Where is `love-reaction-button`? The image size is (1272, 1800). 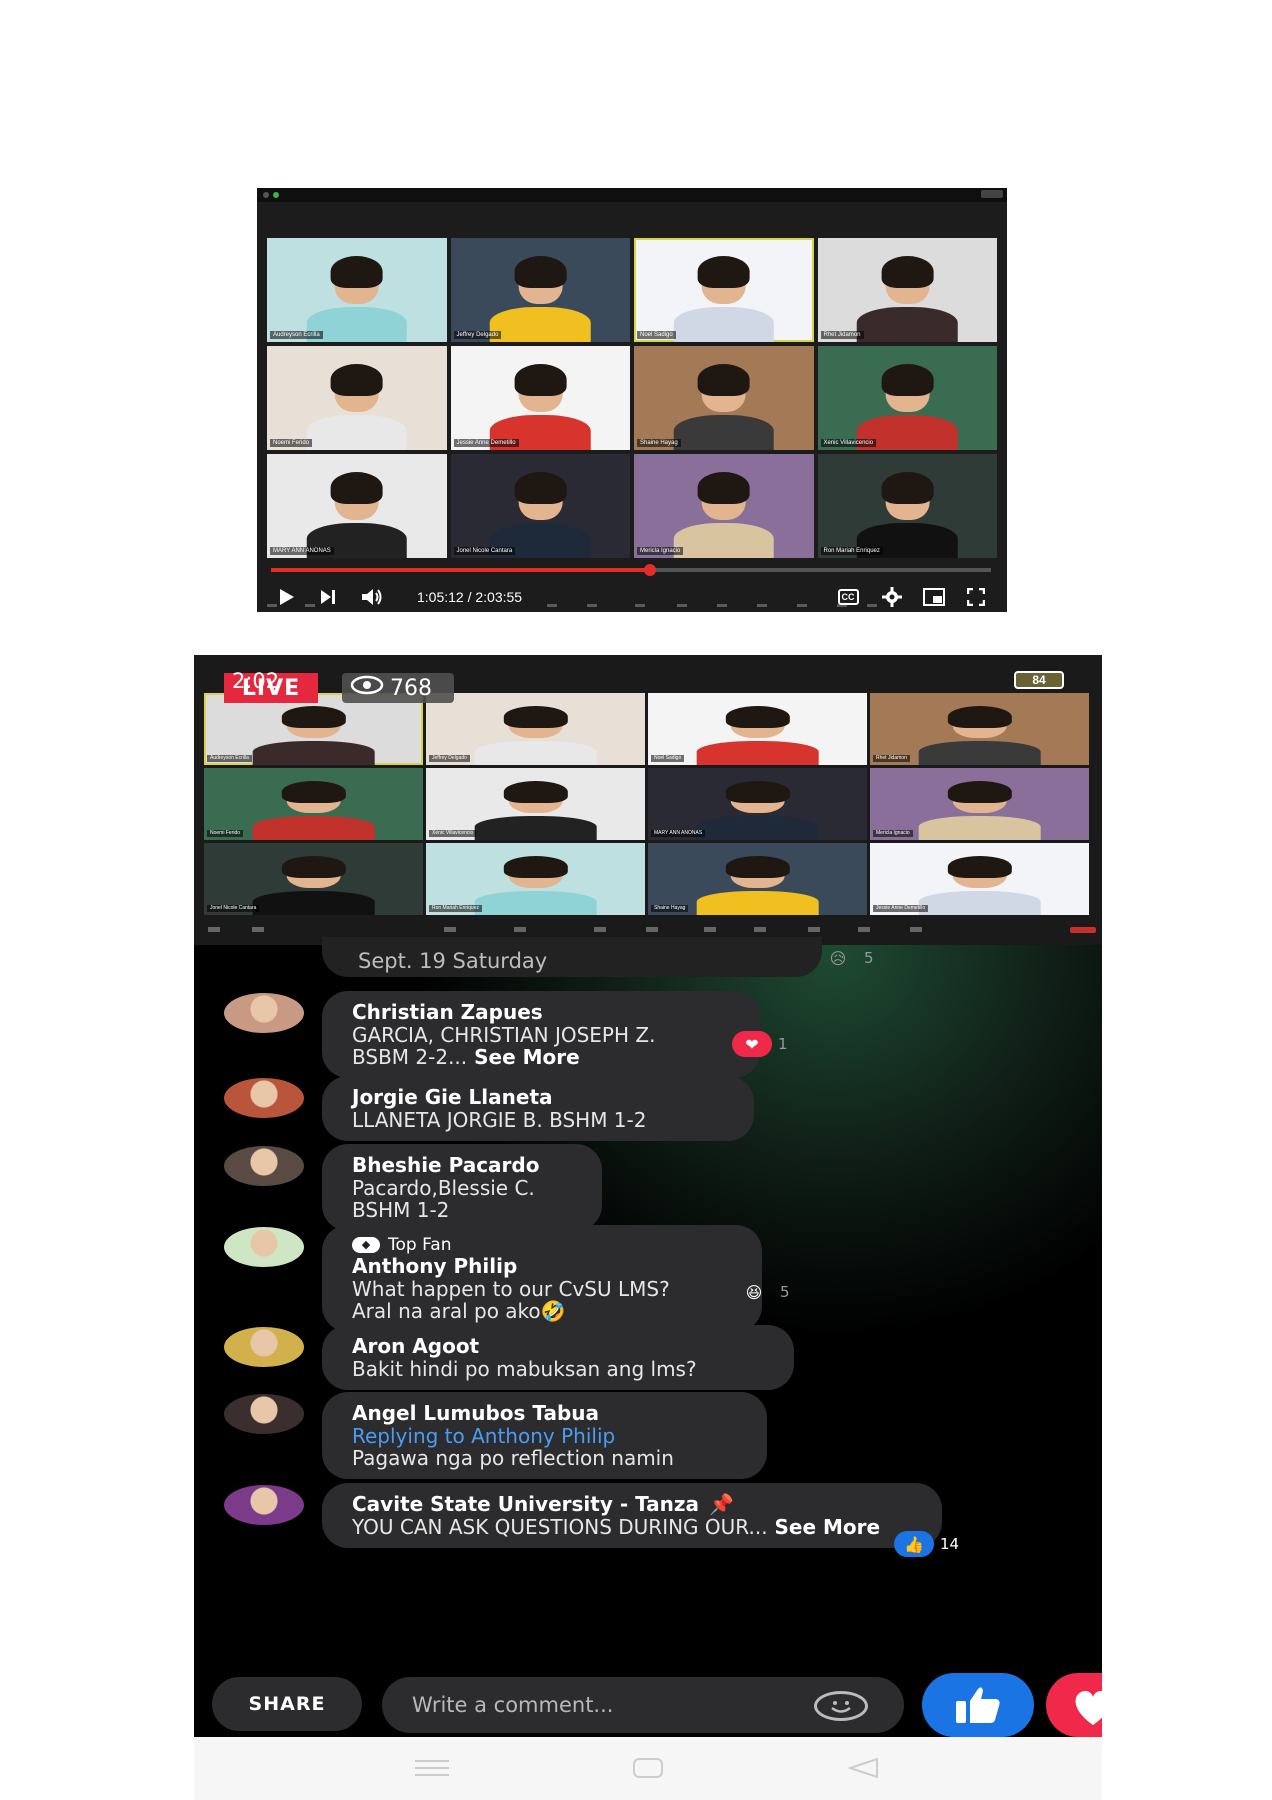 love-reaction-button is located at coordinates (1074, 1705).